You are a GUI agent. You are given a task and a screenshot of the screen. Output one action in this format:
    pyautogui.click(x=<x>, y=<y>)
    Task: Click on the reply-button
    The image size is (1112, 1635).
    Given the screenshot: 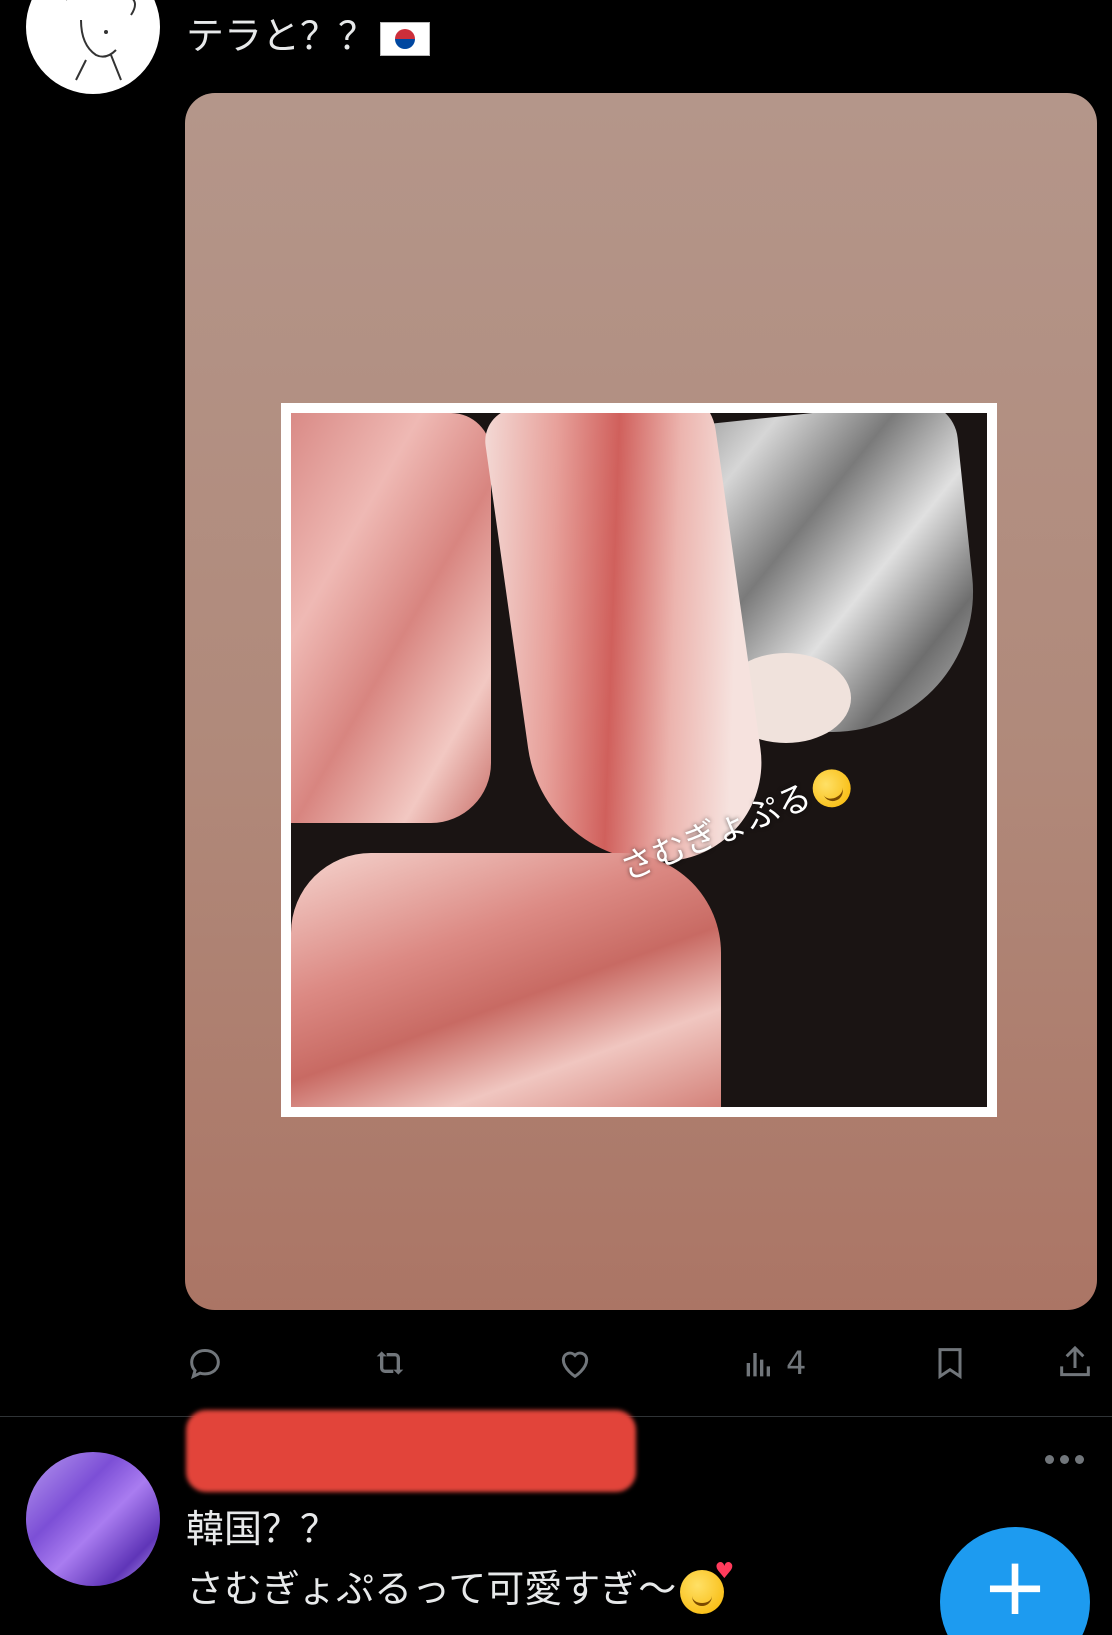 What is the action you would take?
    pyautogui.click(x=205, y=1363)
    